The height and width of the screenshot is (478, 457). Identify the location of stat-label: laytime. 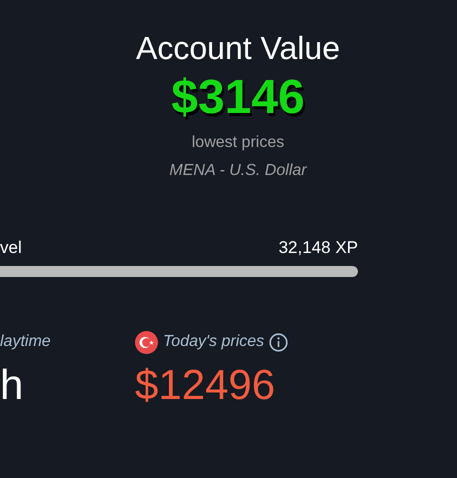
(25, 342).